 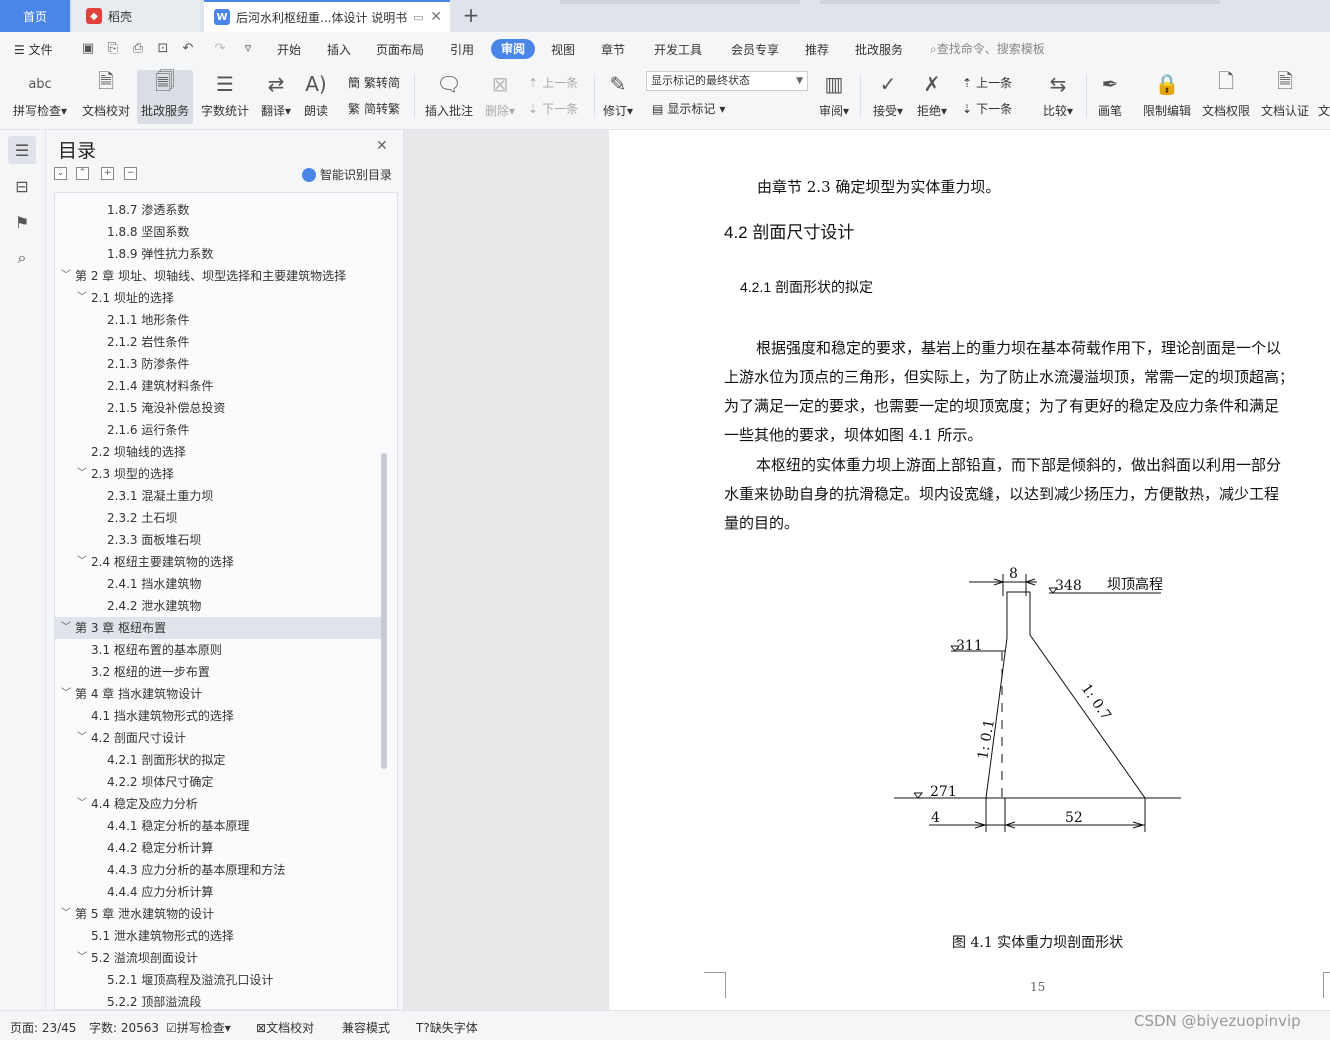 I want to click on toc-item: ﹀ 第 2 章 坝址、坝轴线、坝型选择和主要建筑物选择, so click(x=218, y=276).